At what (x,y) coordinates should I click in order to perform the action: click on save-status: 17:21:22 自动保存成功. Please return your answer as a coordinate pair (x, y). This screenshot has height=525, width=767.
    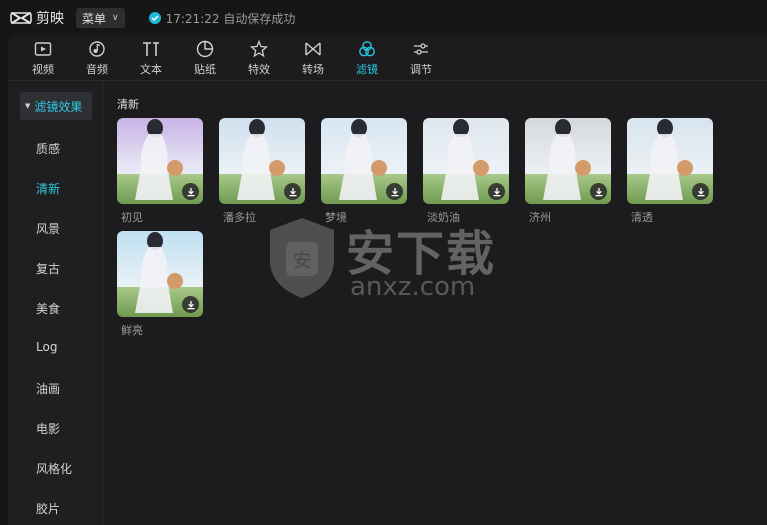
    Looking at the image, I should click on (222, 18).